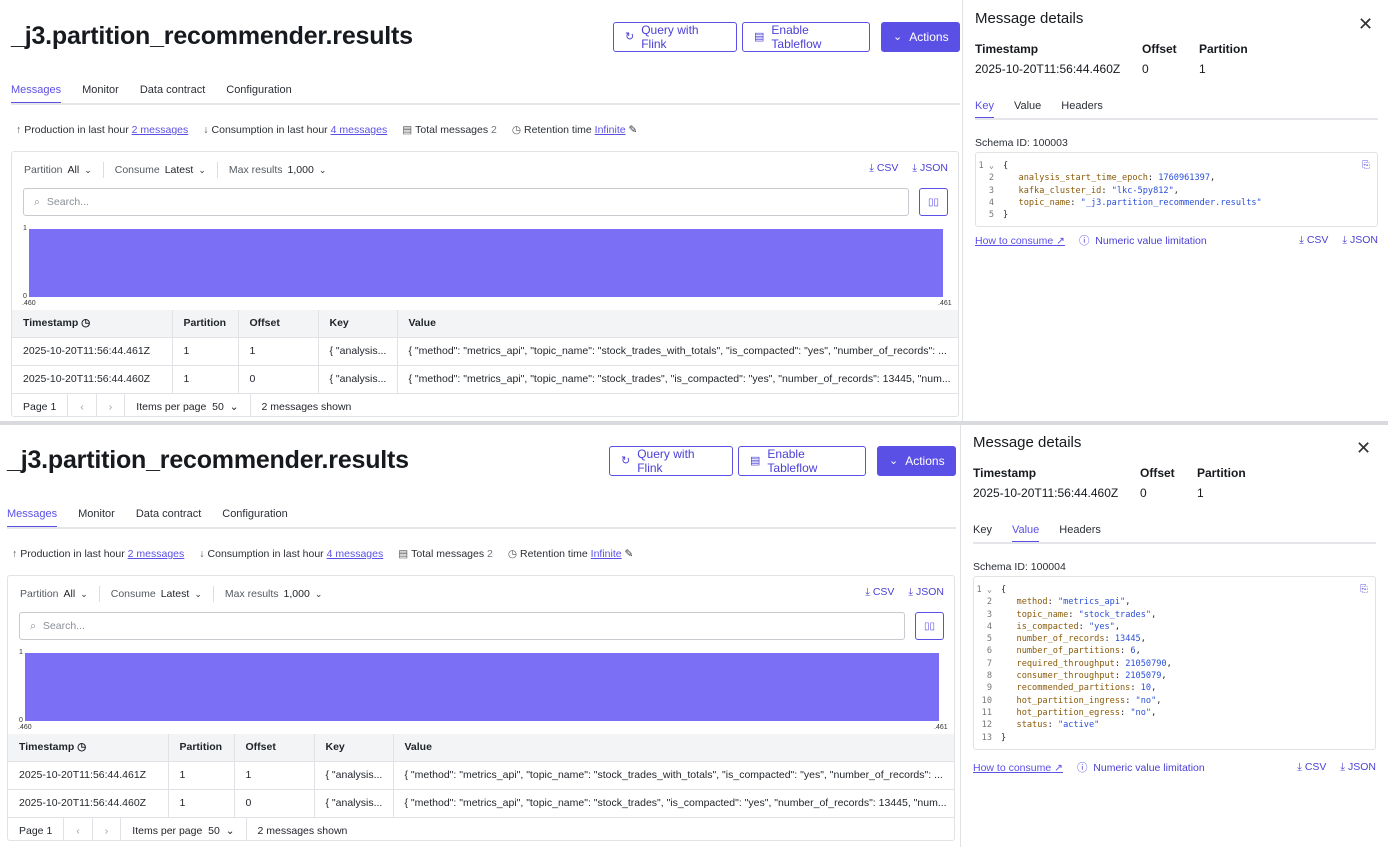 This screenshot has height=847, width=1388. I want to click on schema-id: Schema ID: 100003, so click(1021, 143).